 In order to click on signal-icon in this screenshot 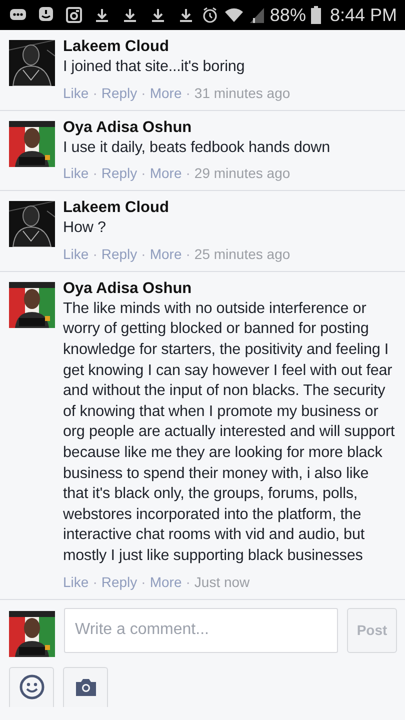, I will do `click(256, 15)`.